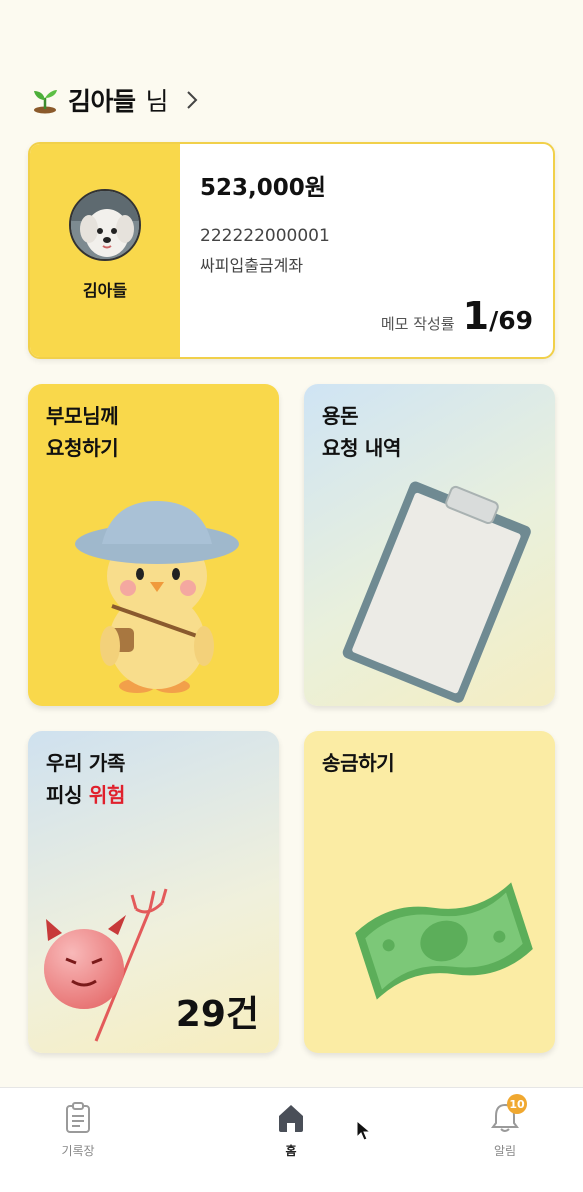 This screenshot has height=1192, width=583. I want to click on account-name: 싸피입출금계좌, so click(252, 265).